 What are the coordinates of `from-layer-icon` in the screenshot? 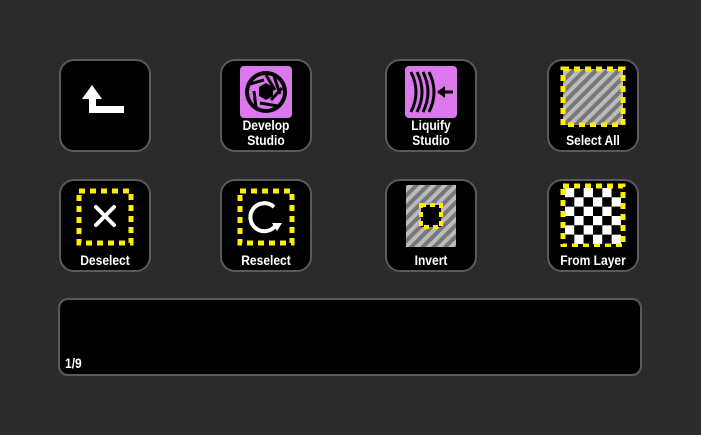 It's located at (593, 215).